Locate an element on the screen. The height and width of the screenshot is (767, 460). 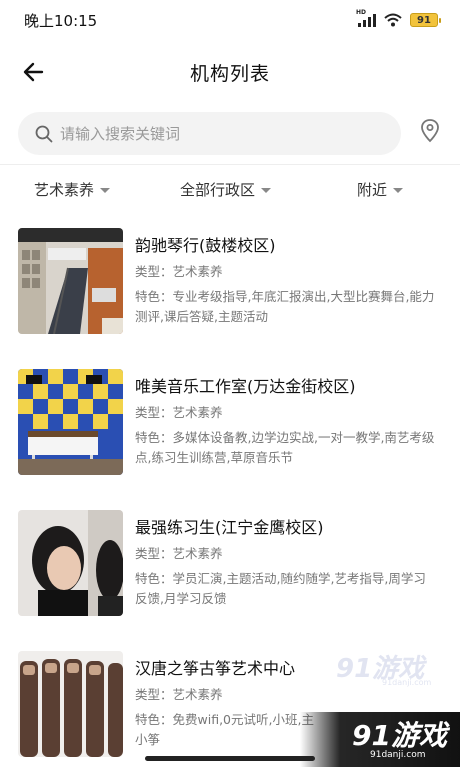
filter-district: 全部行政区 is located at coordinates (226, 189).